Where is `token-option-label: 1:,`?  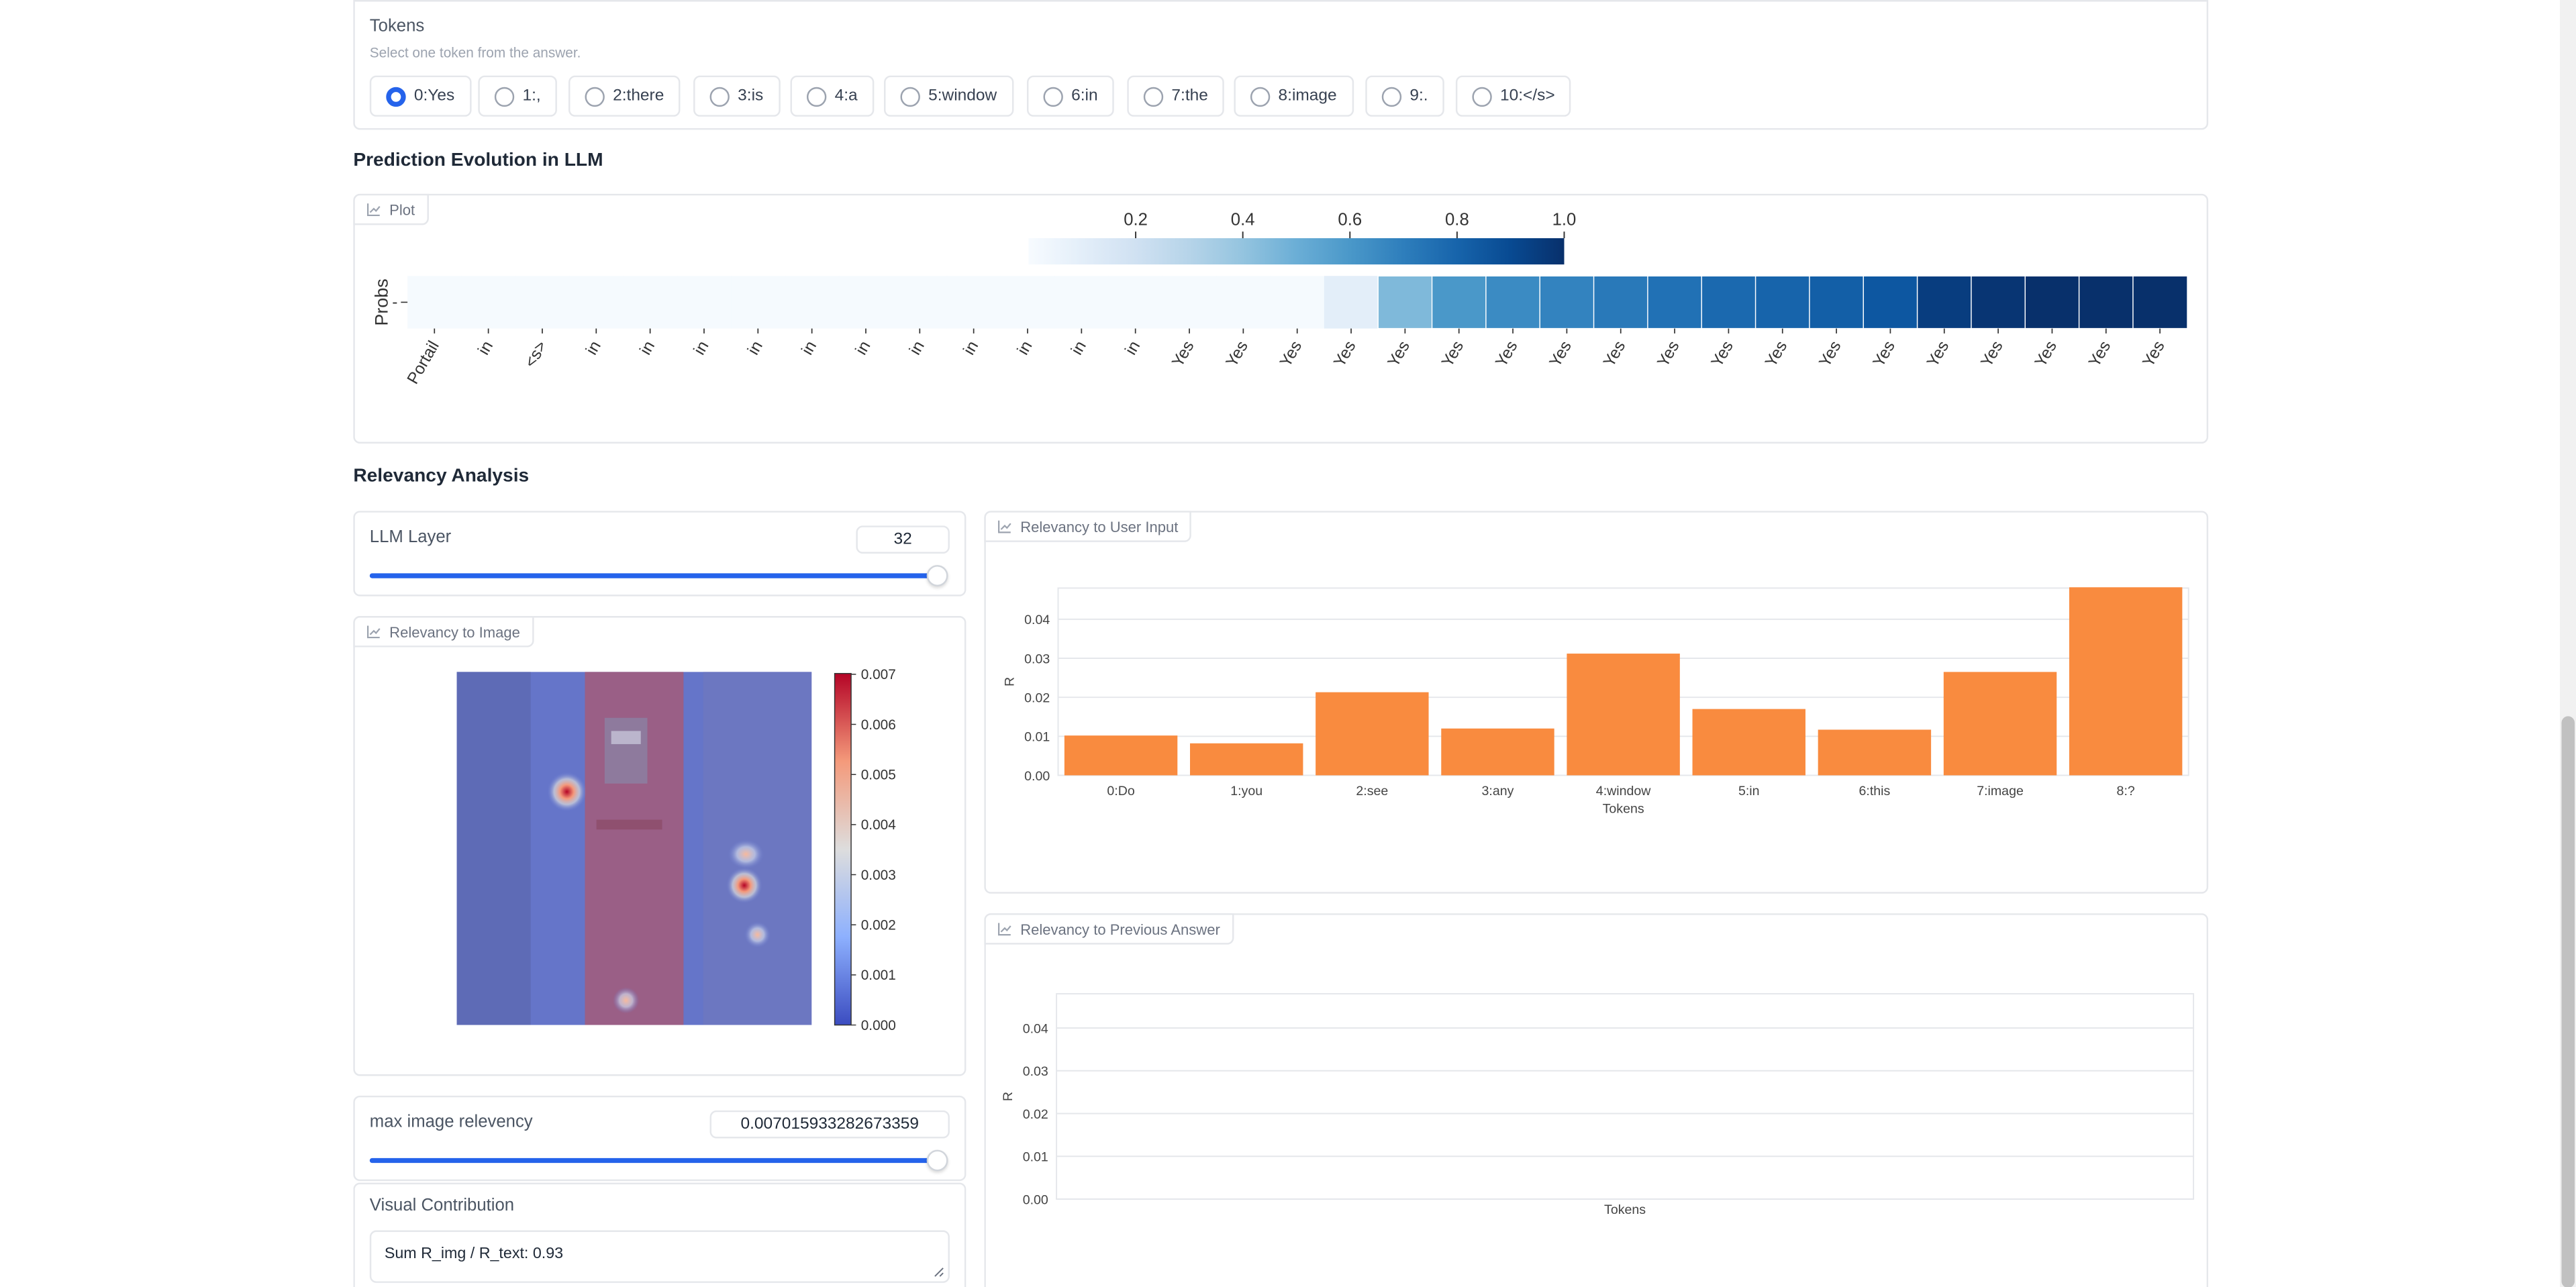
token-option-label: 1:, is located at coordinates (531, 96).